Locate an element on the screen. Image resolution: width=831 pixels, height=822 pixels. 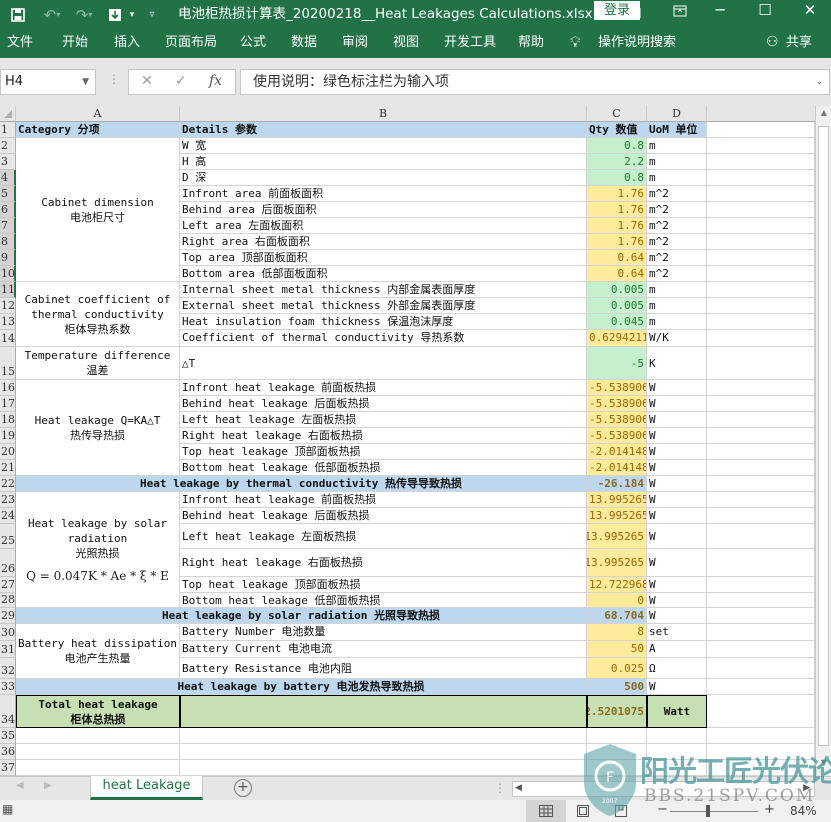
close-icon: ✕ is located at coordinates (810, 11).